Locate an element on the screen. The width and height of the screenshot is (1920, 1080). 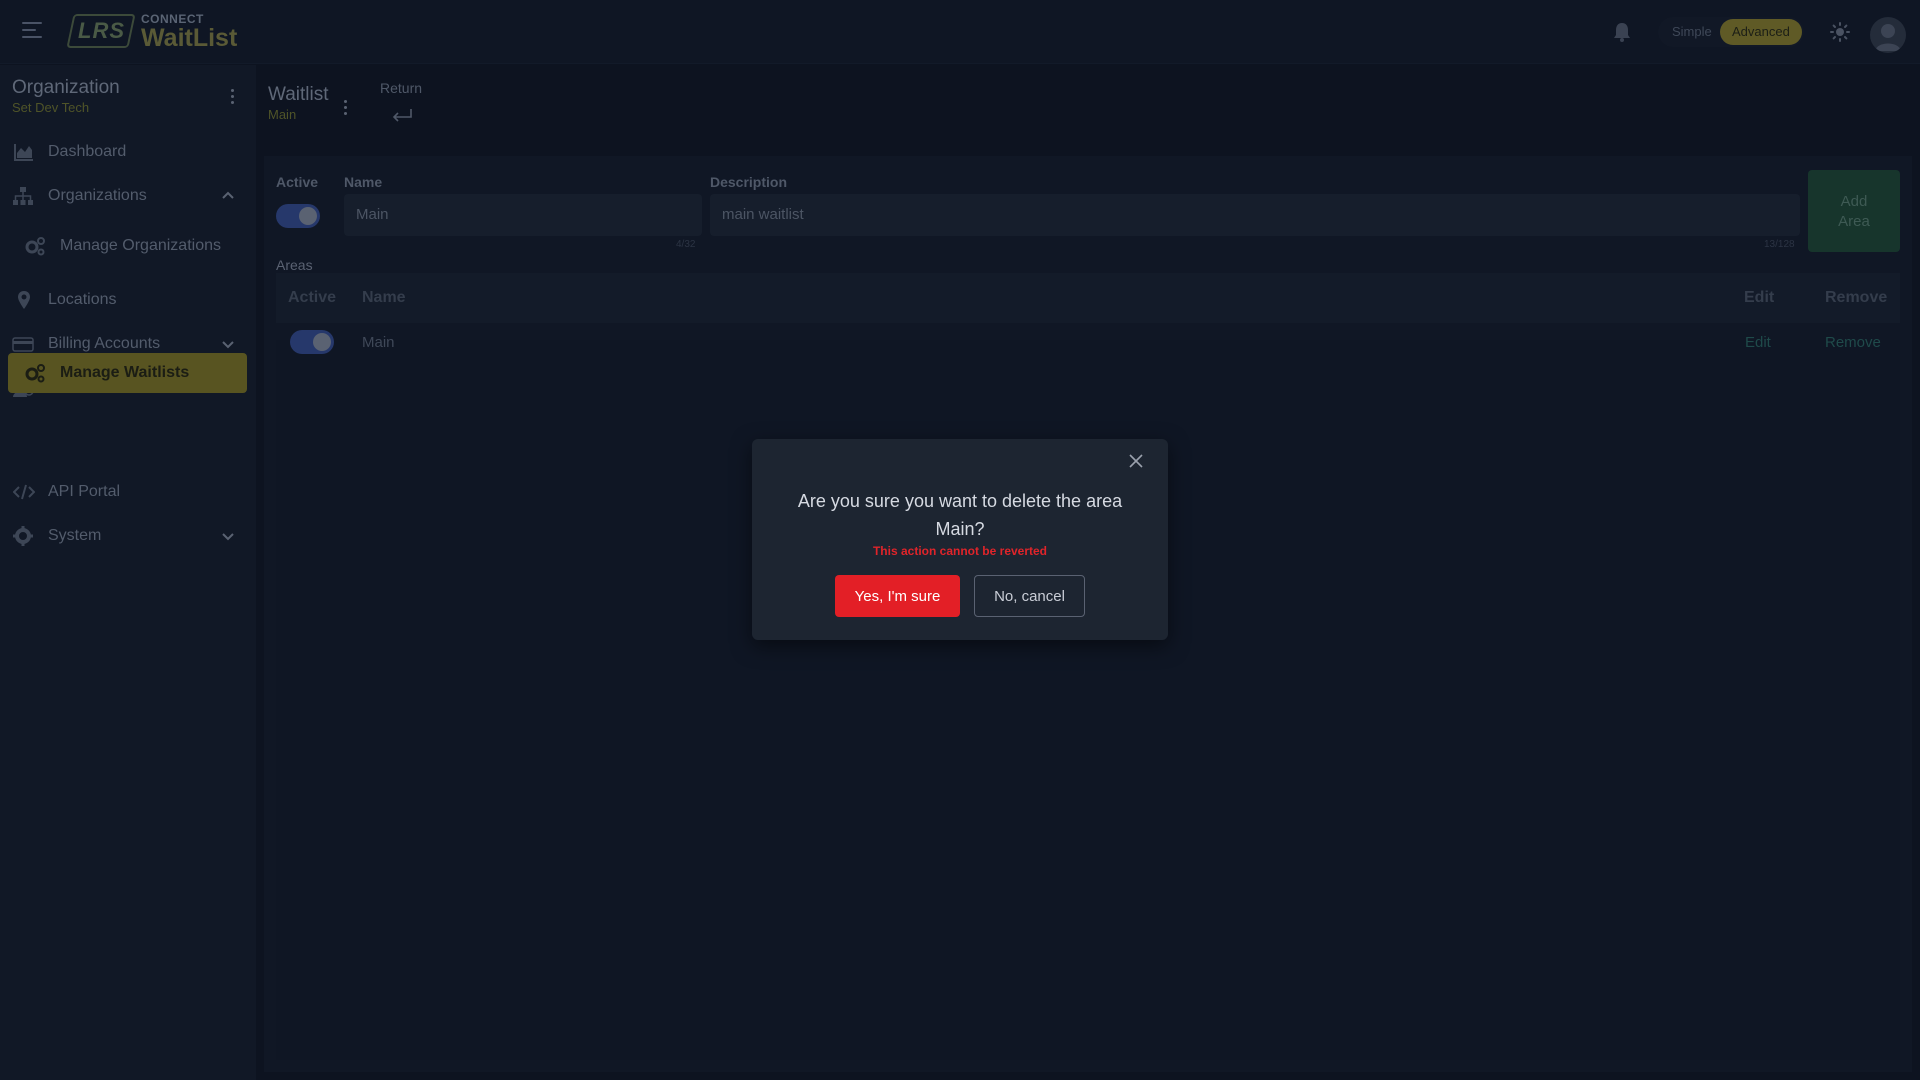
brand-title: WaitList is located at coordinates (189, 38).